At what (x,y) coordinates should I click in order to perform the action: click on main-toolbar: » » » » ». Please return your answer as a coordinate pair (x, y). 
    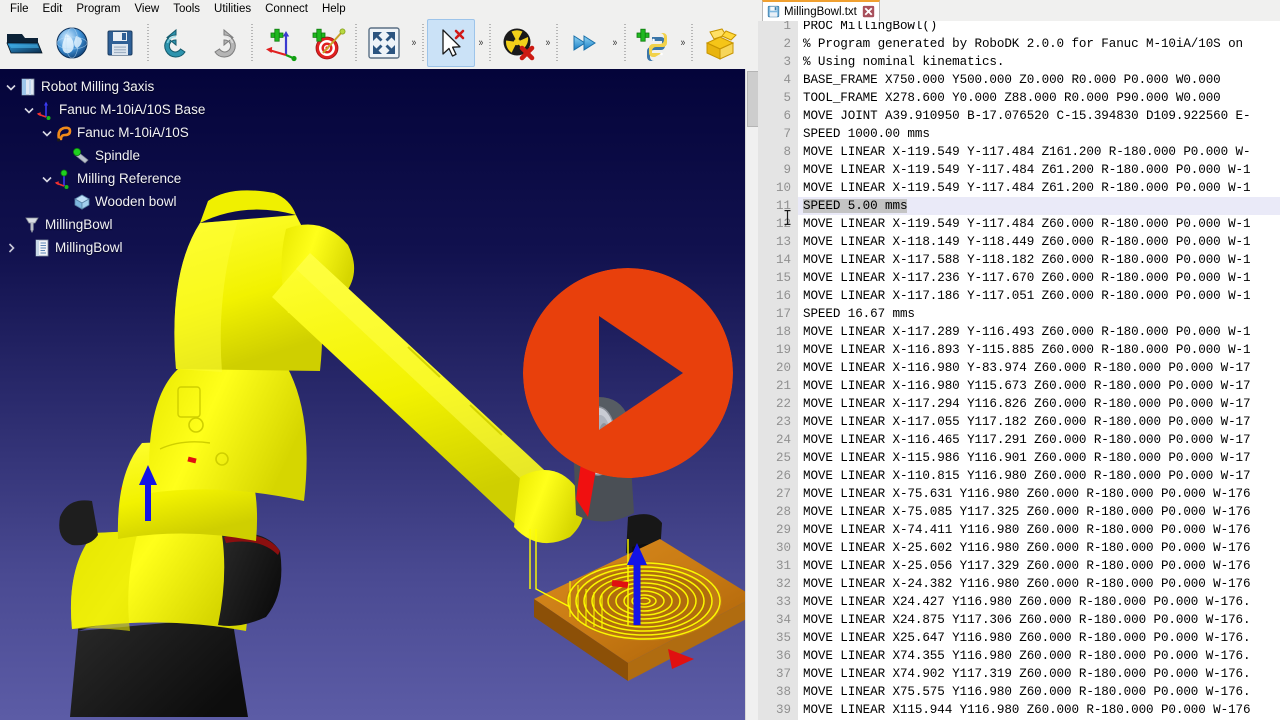
    Looking at the image, I should click on (379, 43).